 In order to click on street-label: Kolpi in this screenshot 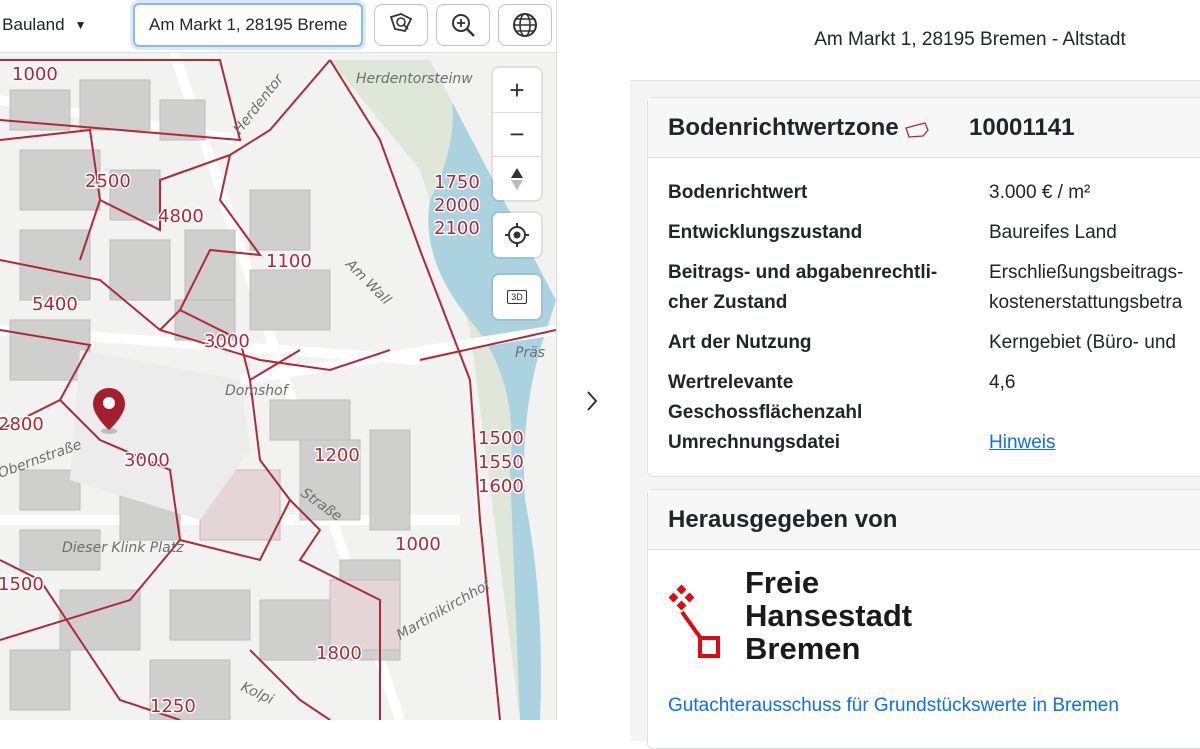, I will do `click(257, 693)`.